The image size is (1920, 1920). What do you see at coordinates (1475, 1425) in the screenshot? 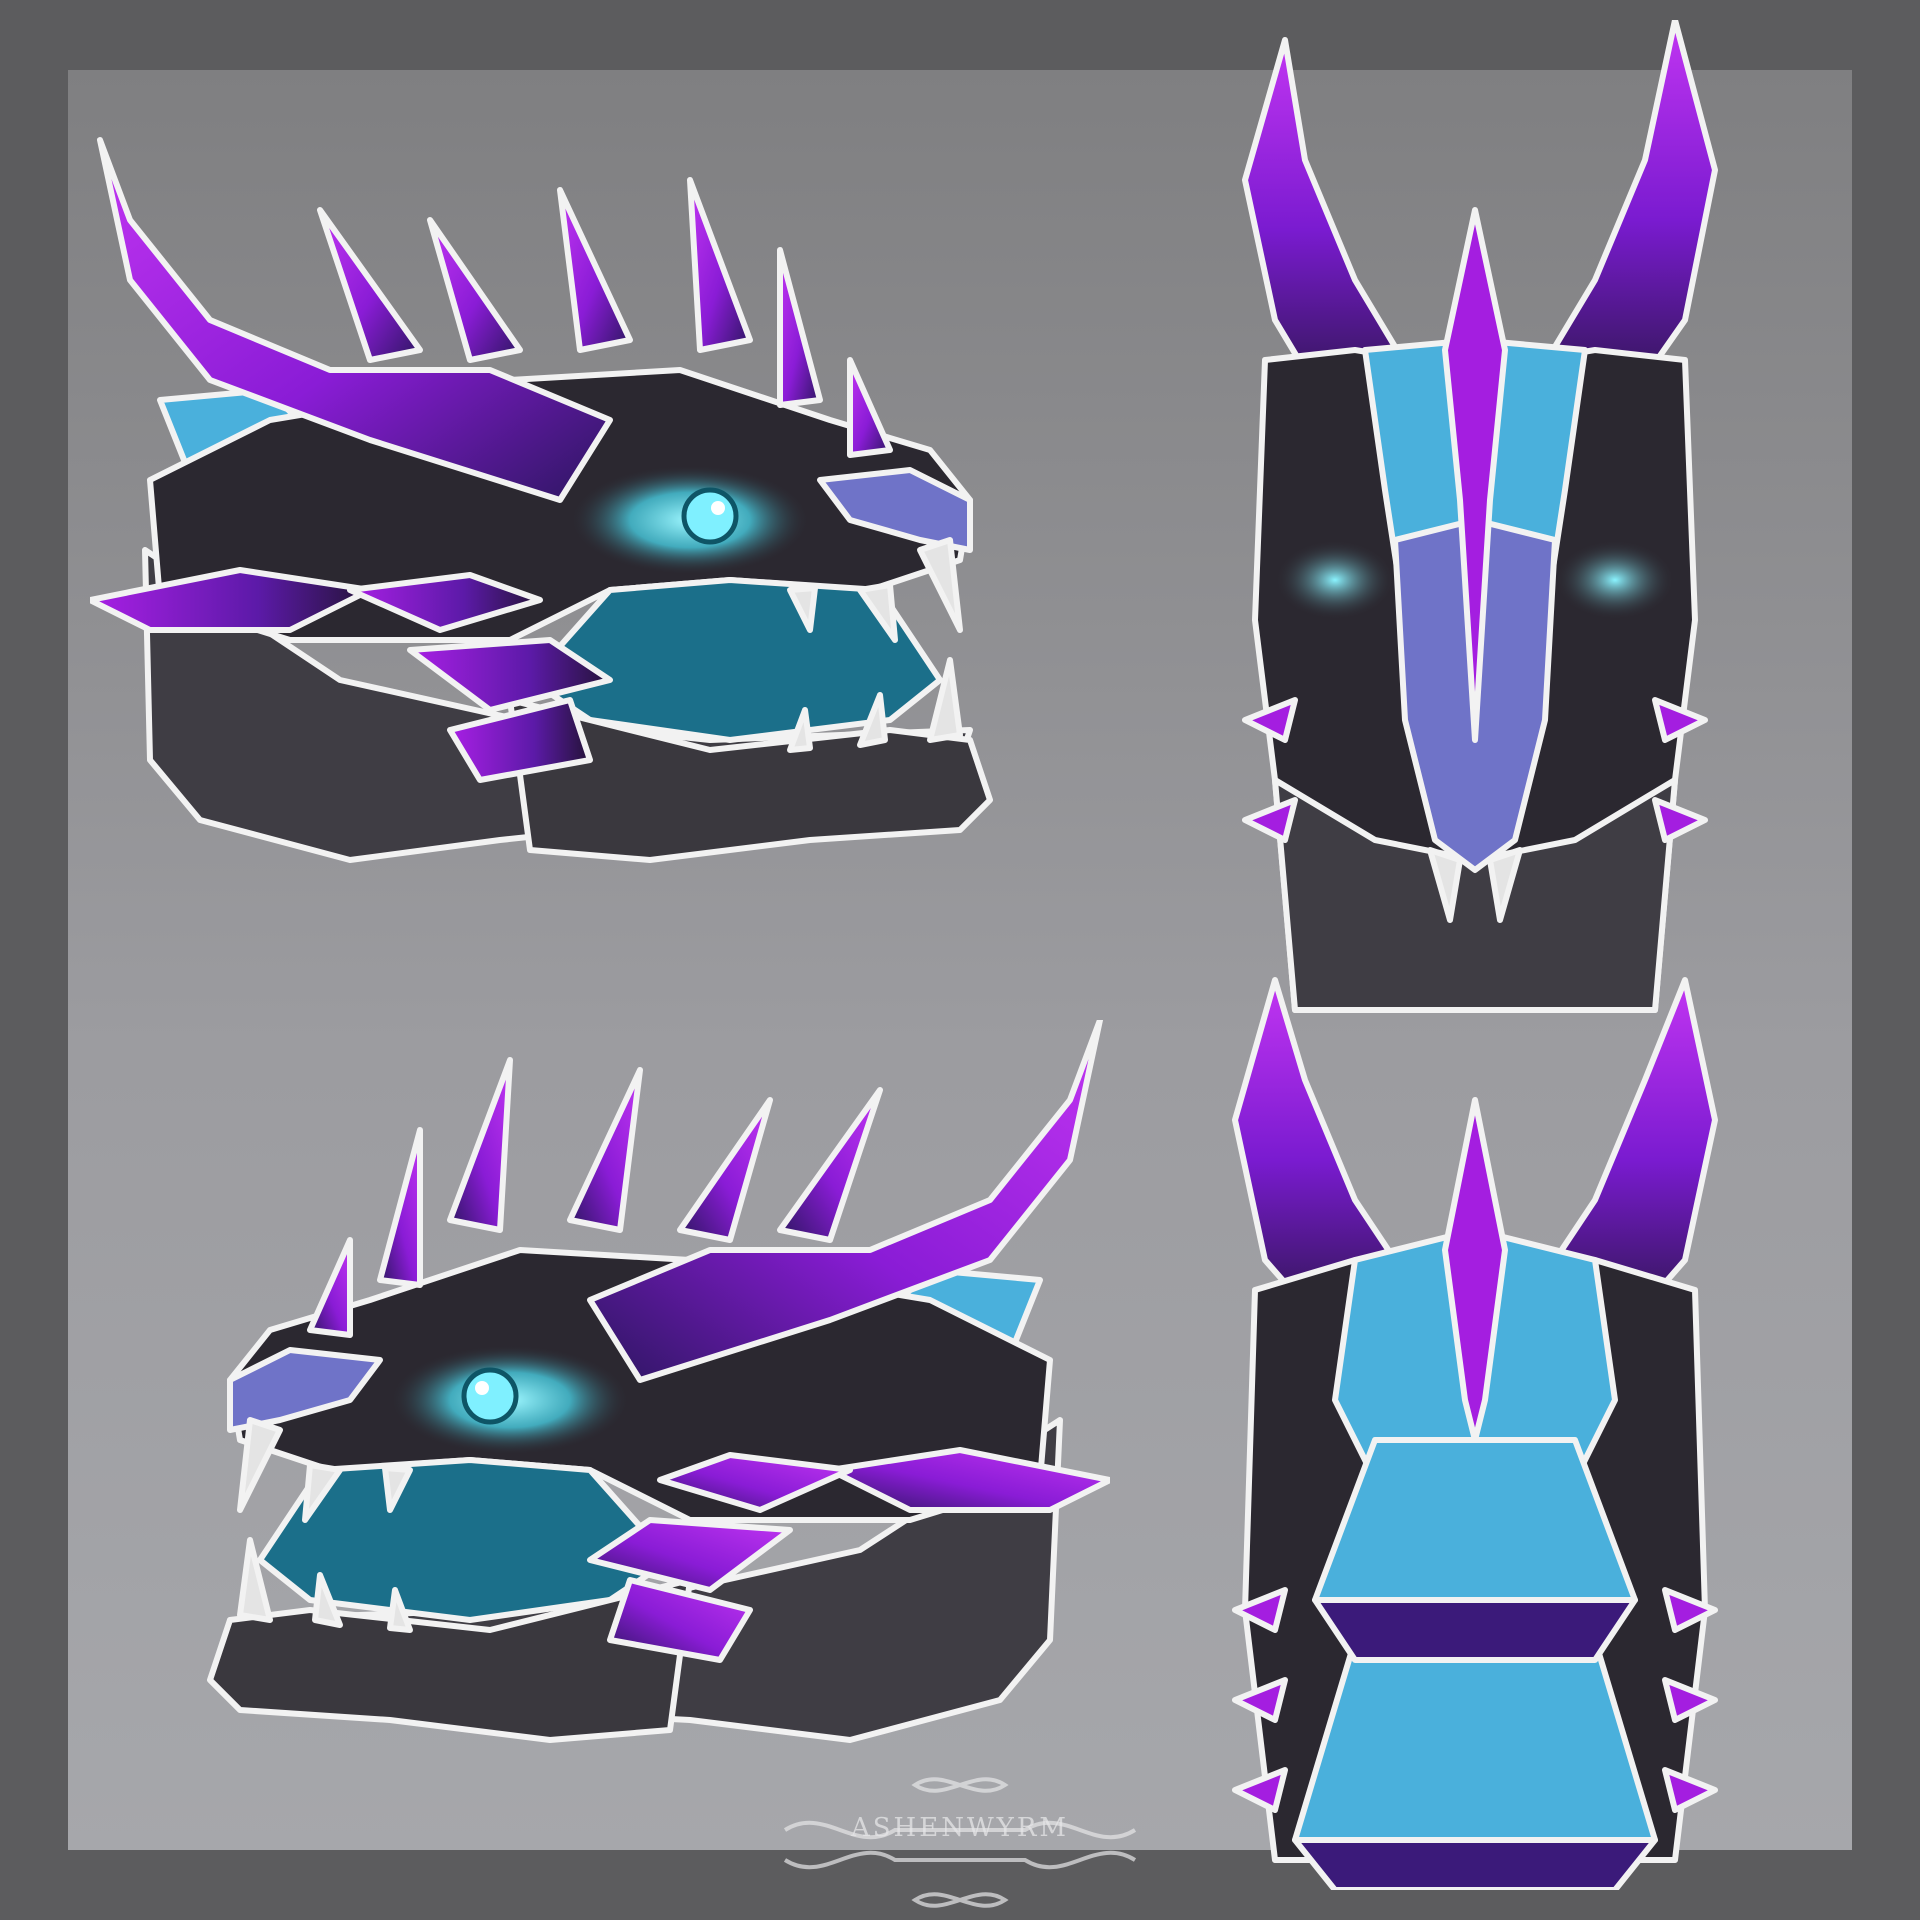
I see `dragon-head-top-view` at bounding box center [1475, 1425].